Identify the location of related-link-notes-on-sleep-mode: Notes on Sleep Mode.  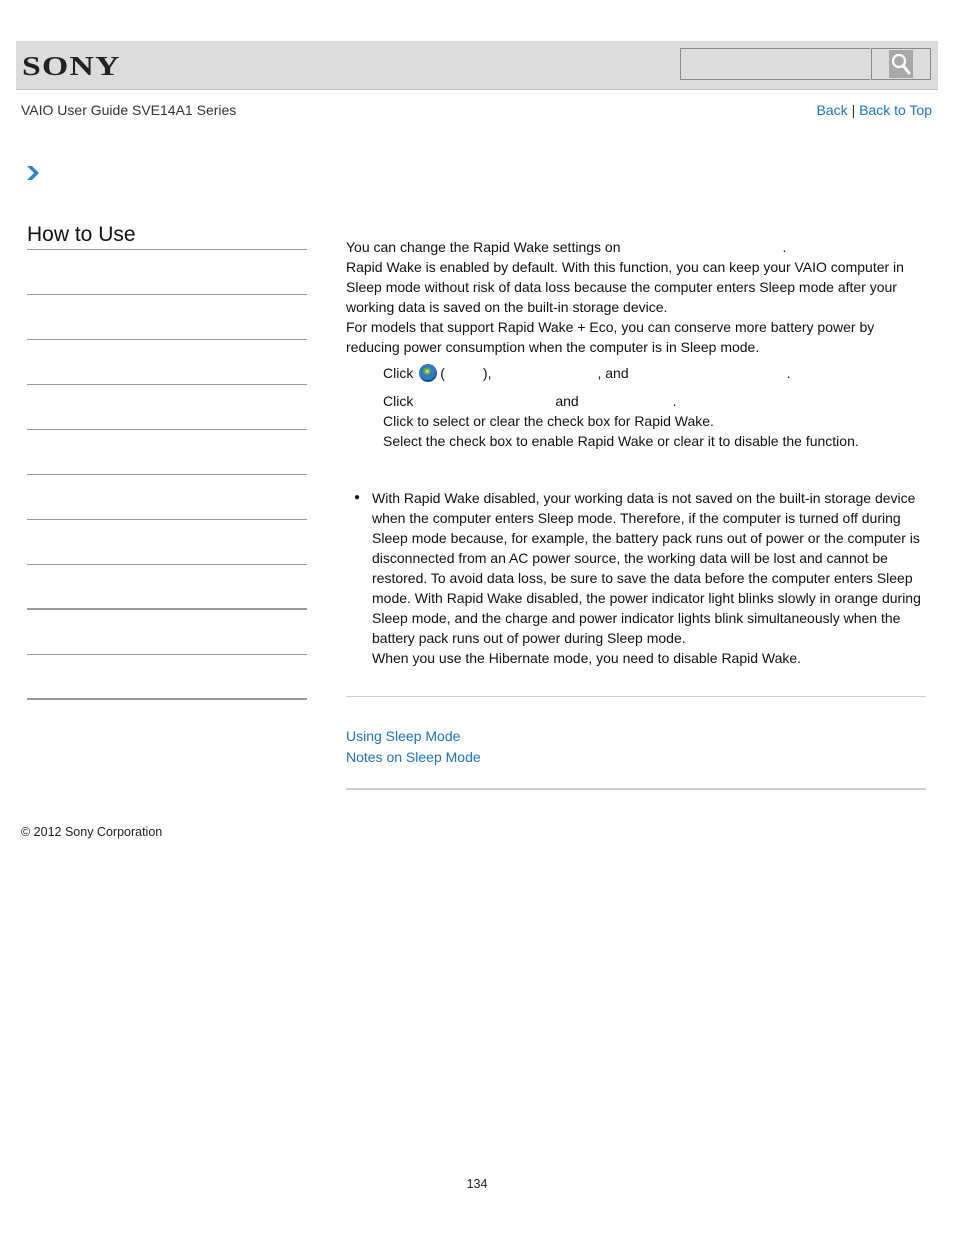
(413, 757).